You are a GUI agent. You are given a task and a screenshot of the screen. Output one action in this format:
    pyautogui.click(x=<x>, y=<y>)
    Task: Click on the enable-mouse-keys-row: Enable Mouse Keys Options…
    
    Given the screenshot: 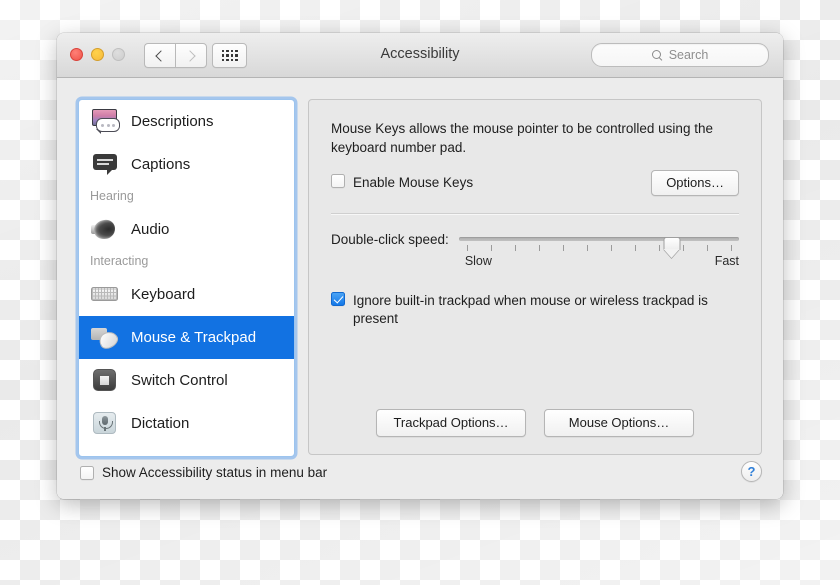 What is the action you would take?
    pyautogui.click(x=535, y=183)
    